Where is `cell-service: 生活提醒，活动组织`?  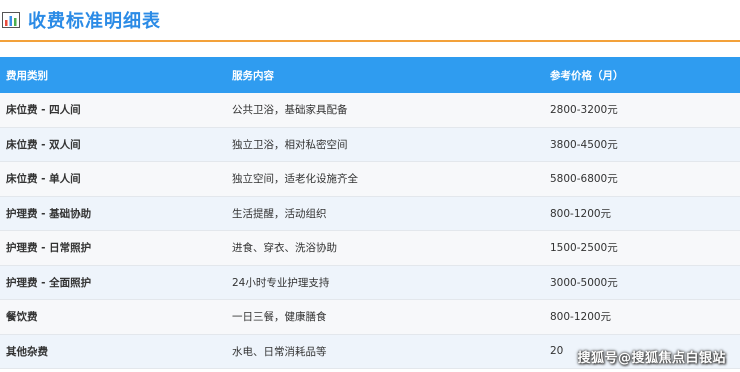
cell-service: 生活提醒，活动组织 is located at coordinates (279, 213).